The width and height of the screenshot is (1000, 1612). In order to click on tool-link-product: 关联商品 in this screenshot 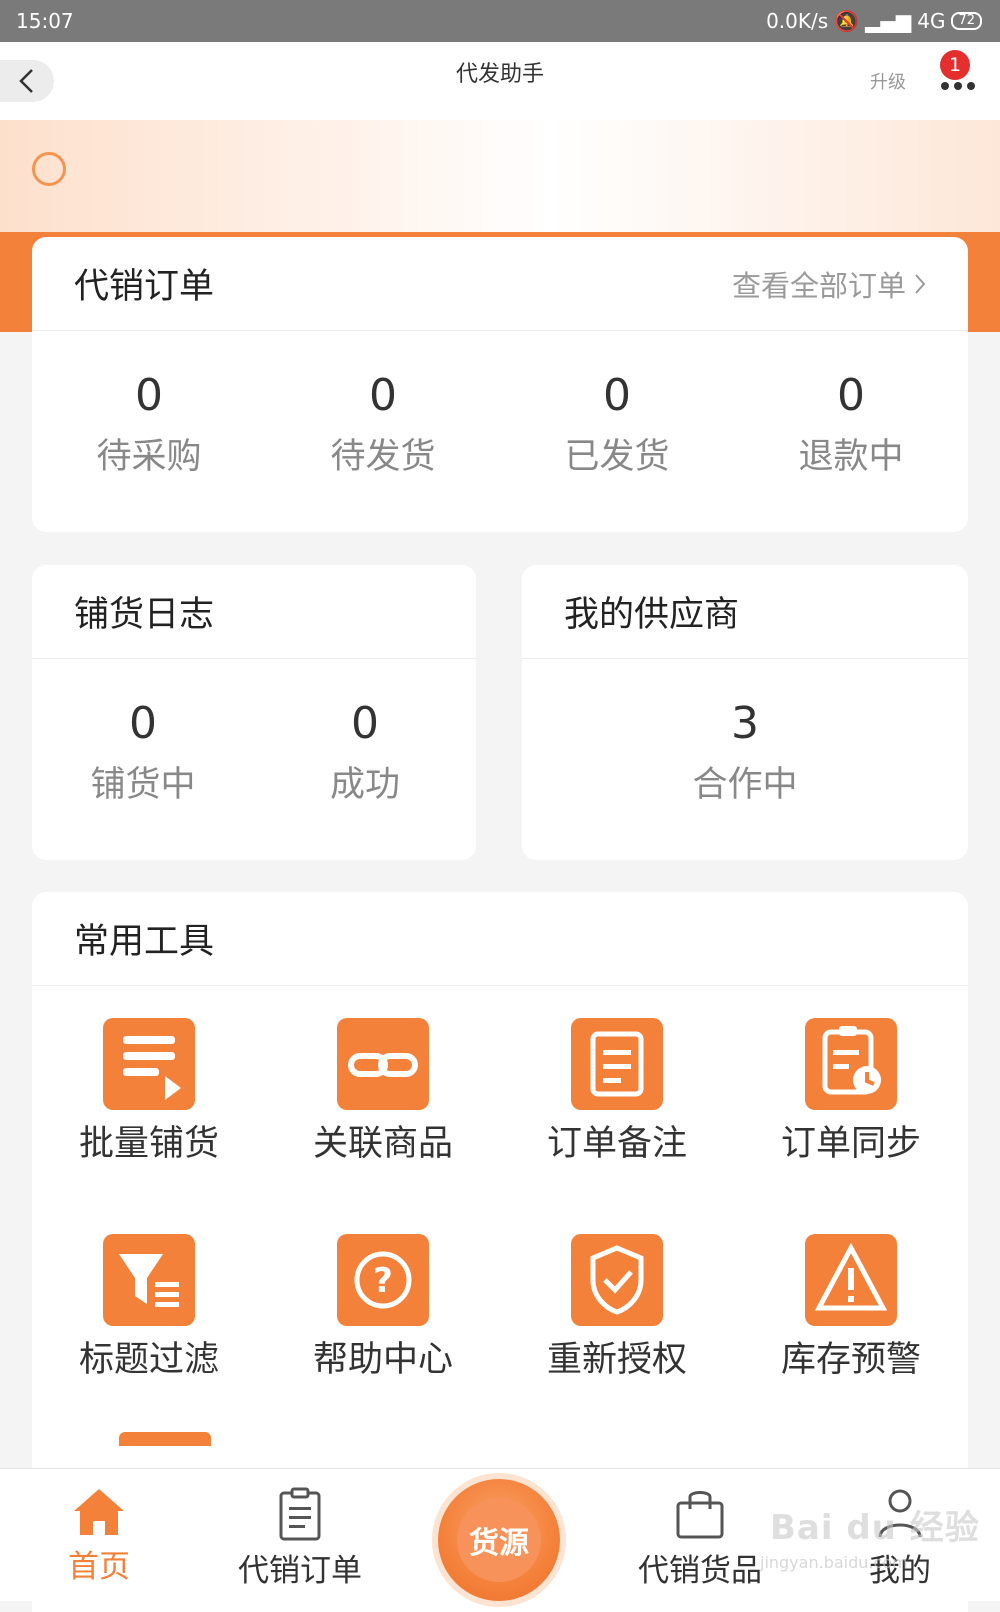, I will do `click(383, 1094)`.